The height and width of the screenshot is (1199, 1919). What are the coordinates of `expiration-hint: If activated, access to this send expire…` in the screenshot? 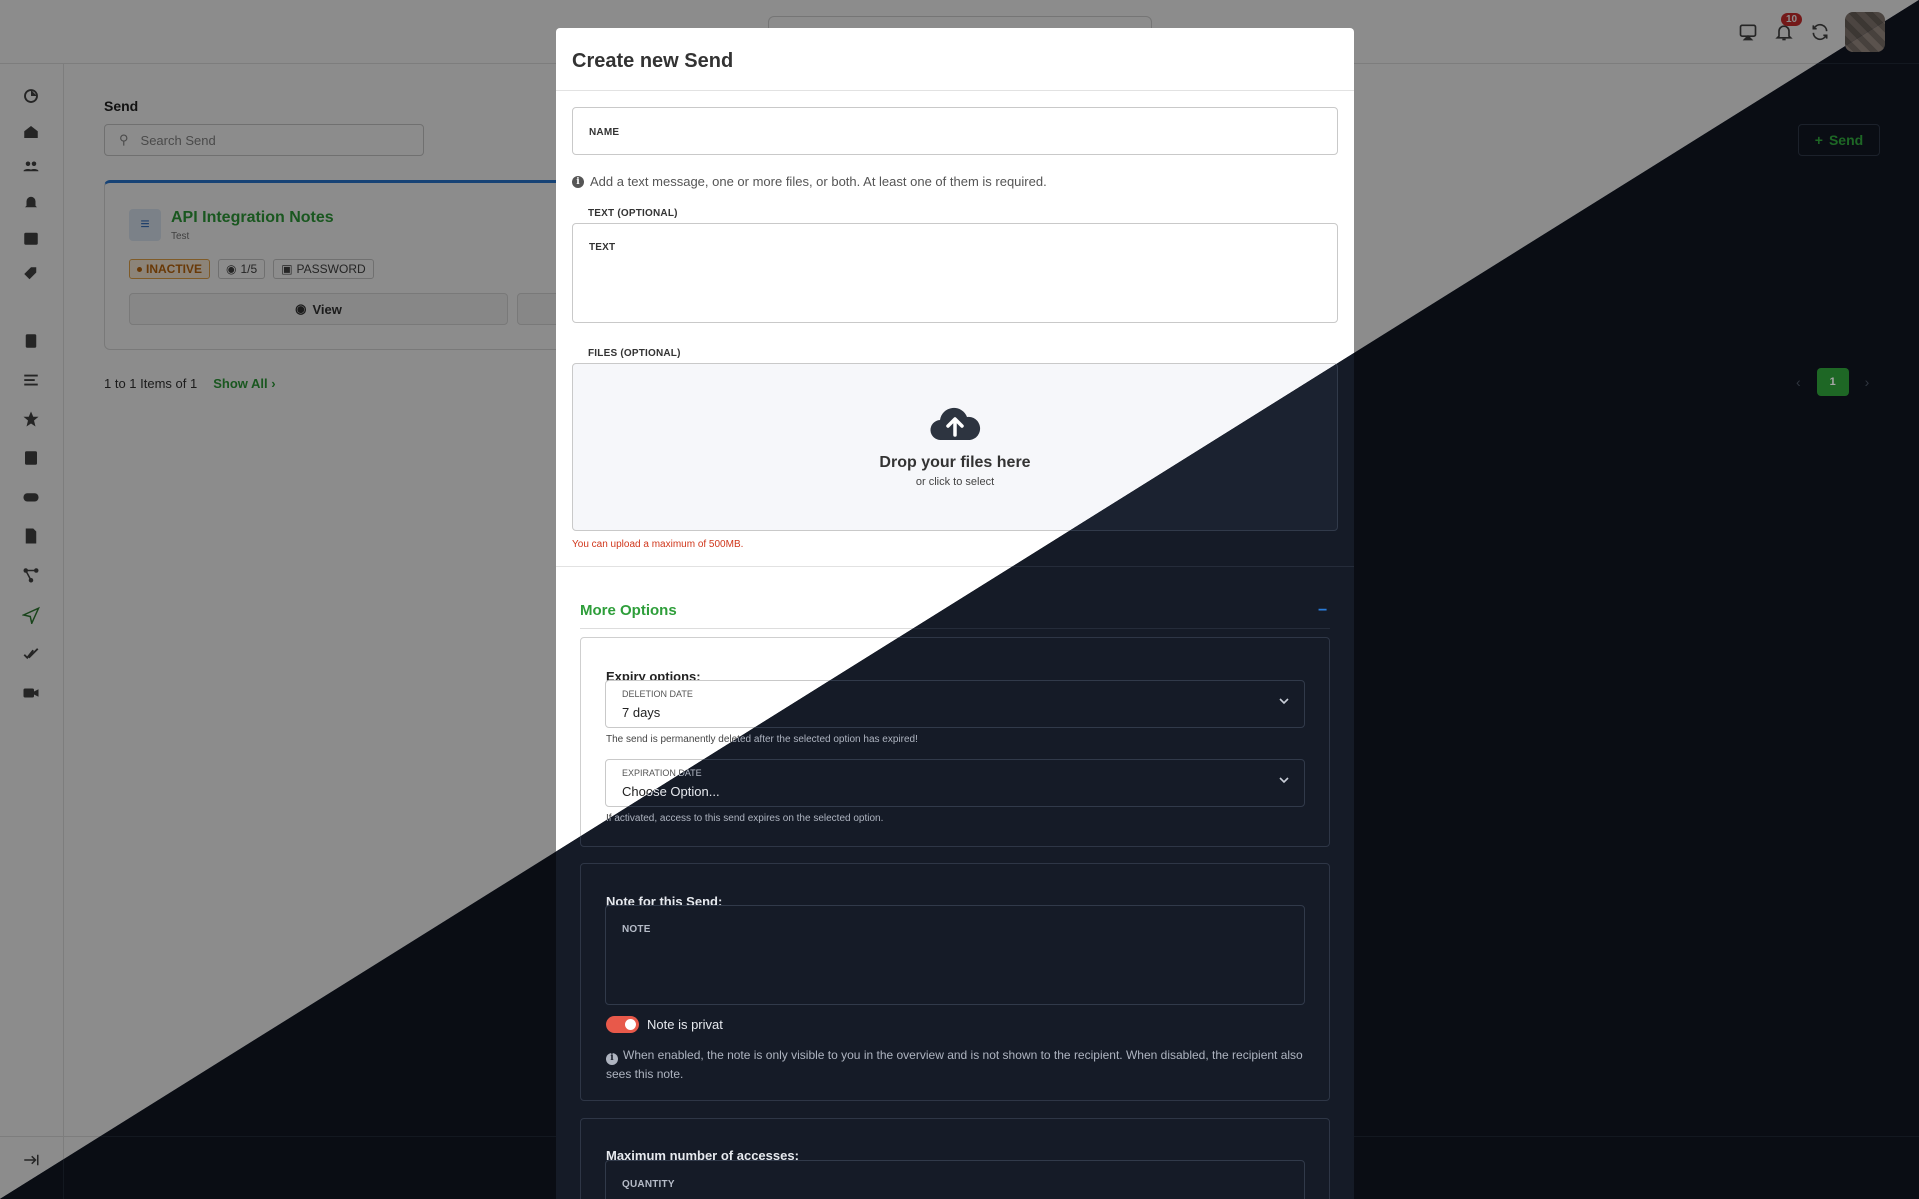 It's located at (745, 818).